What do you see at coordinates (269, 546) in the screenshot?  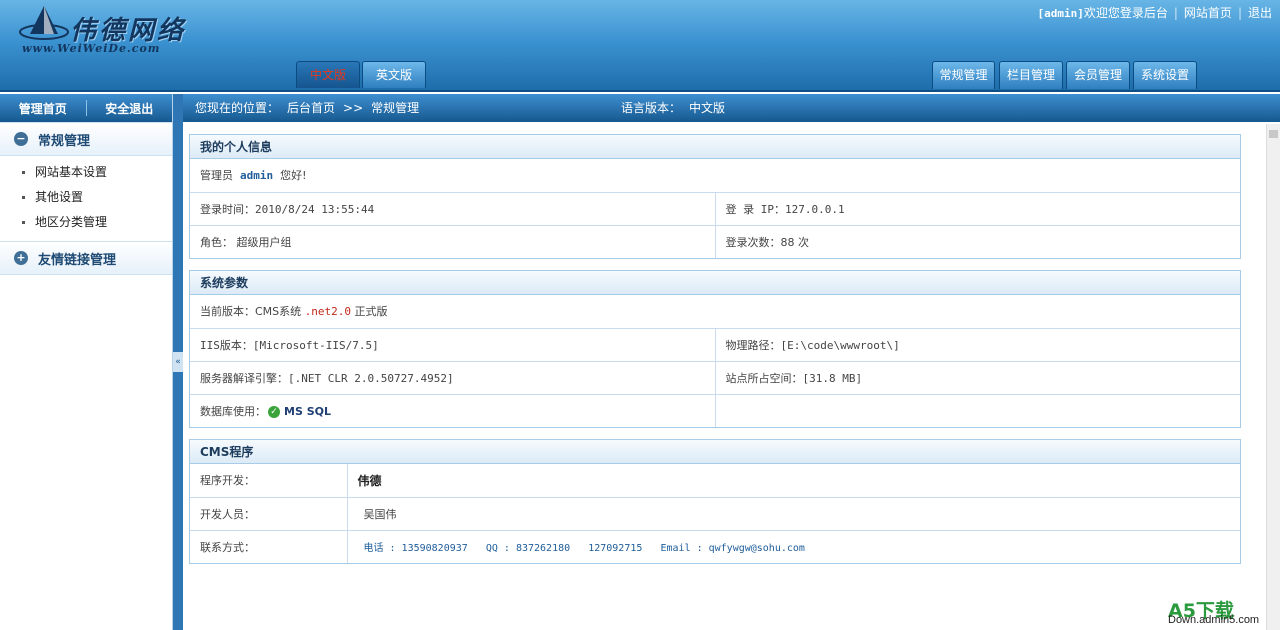 I see `contact-label: 联系方式：` at bounding box center [269, 546].